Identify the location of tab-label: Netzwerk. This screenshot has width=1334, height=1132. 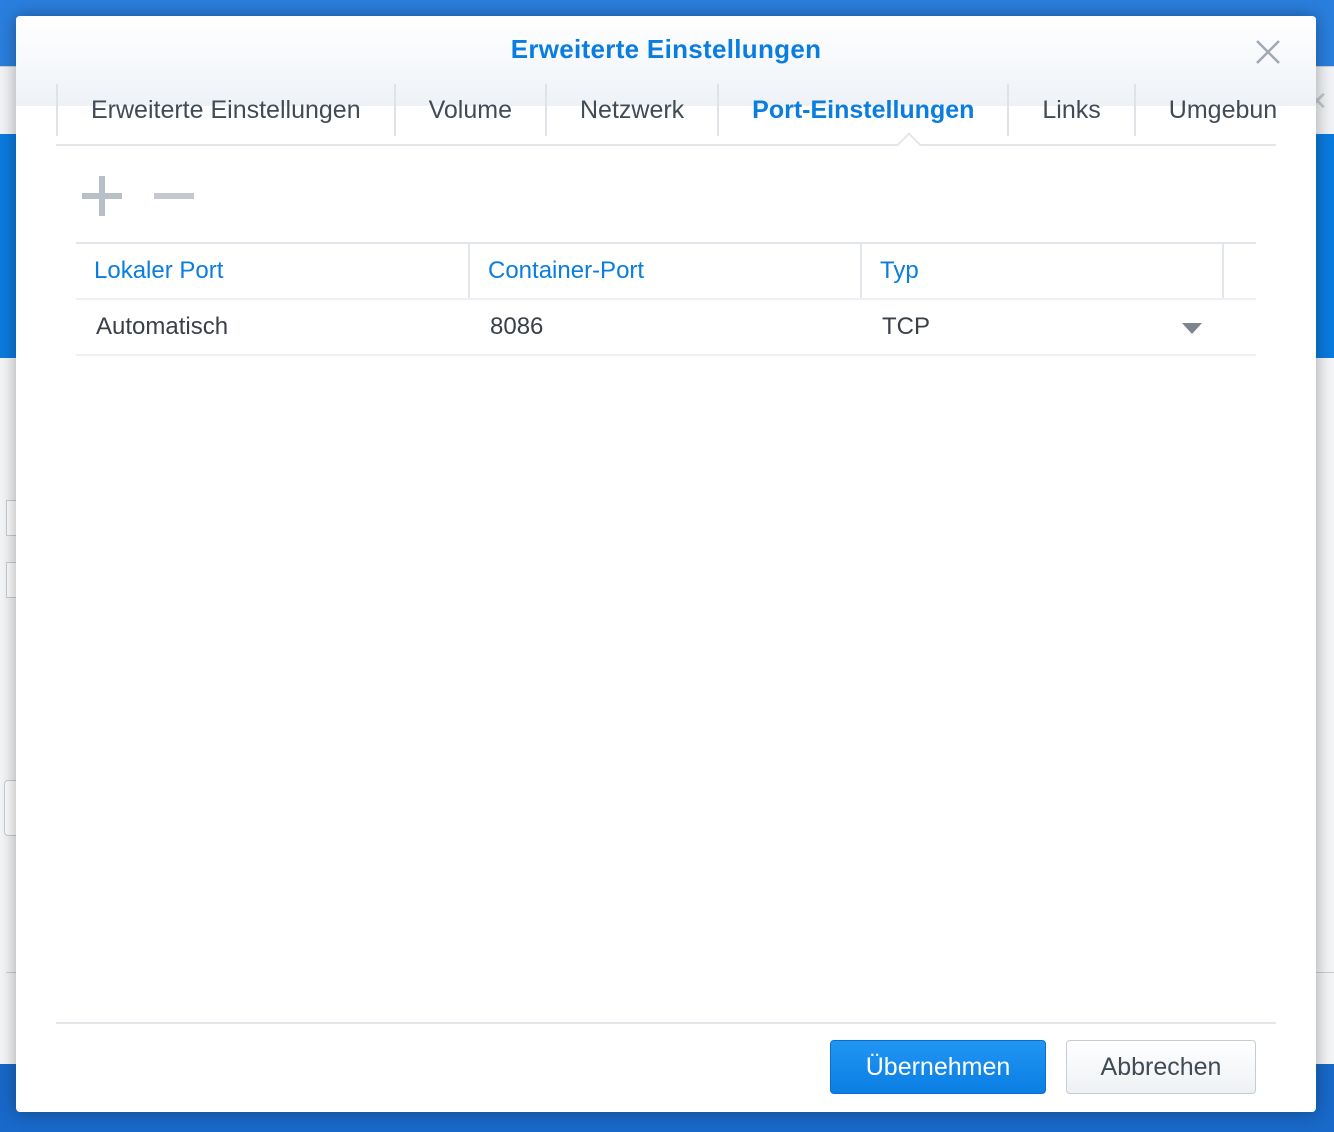
(632, 109).